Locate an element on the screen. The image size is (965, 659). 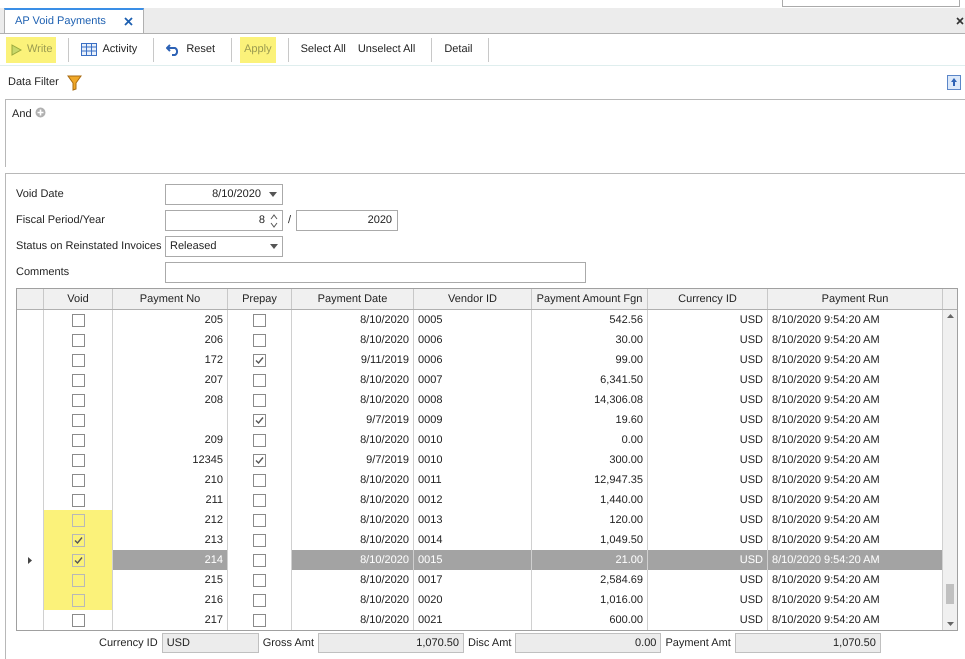
field-label: Comments is located at coordinates (43, 272).